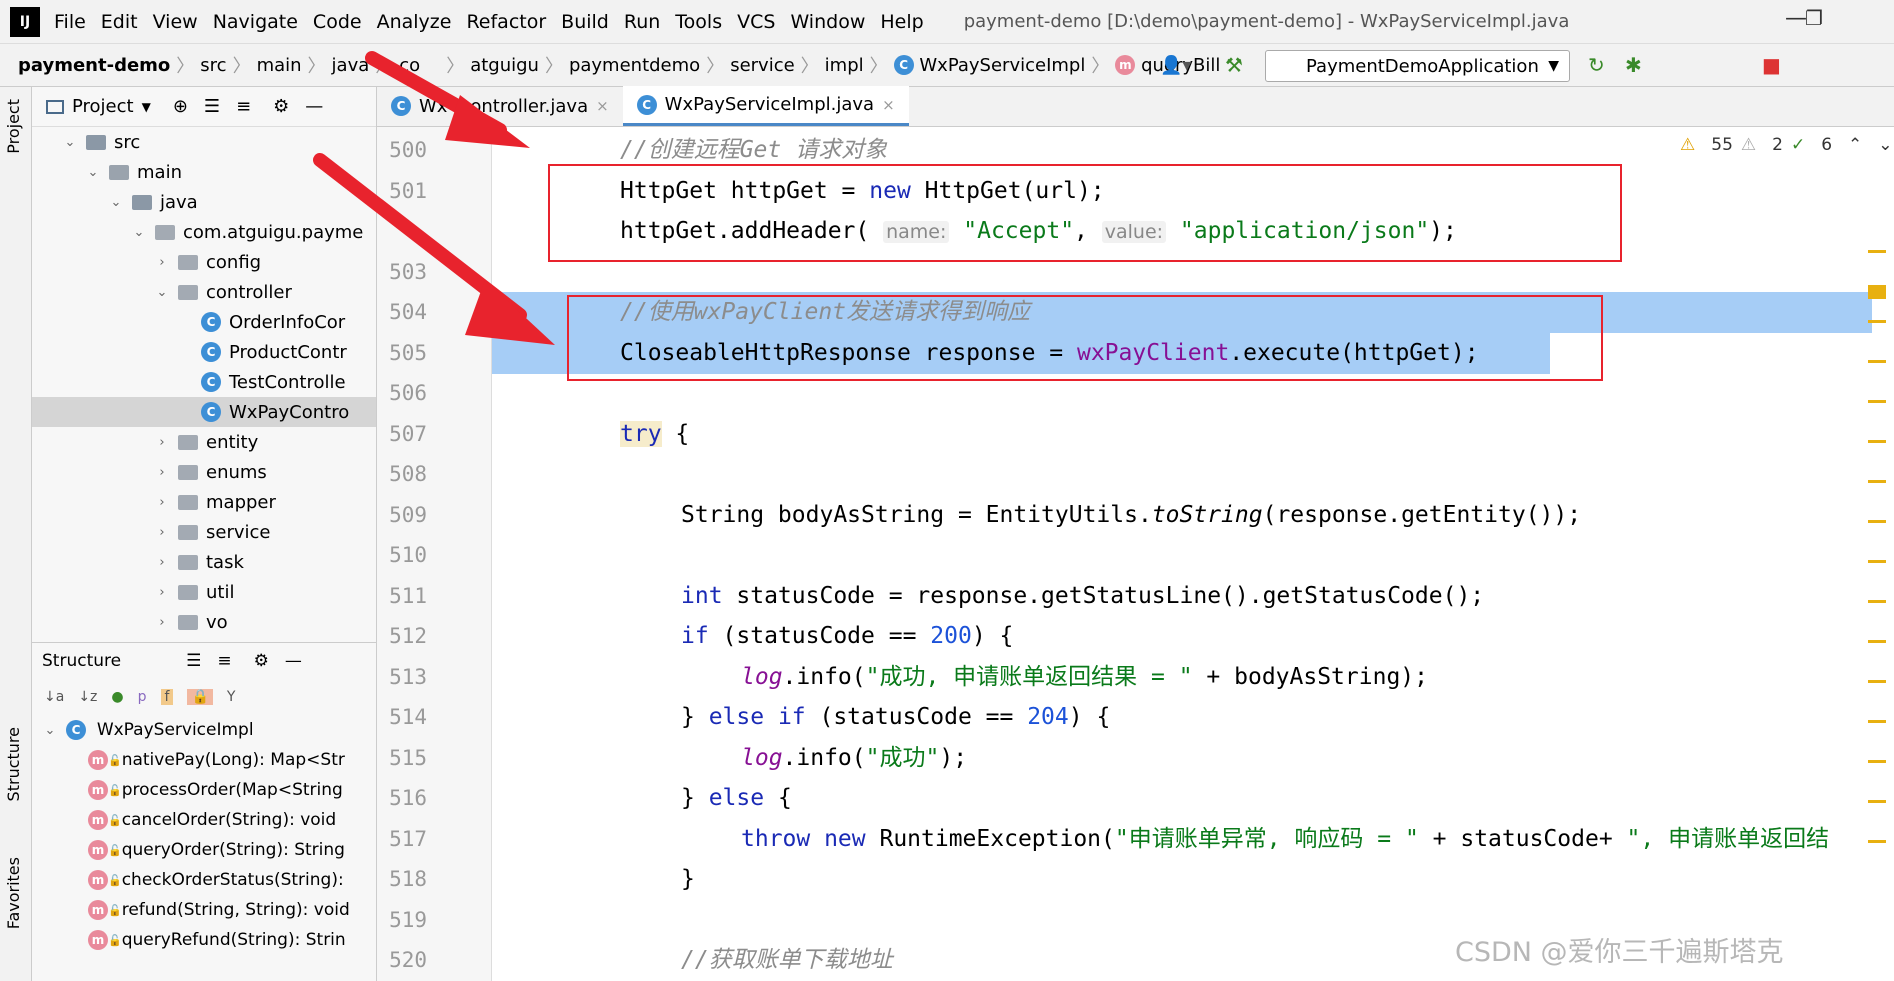 The width and height of the screenshot is (1894, 981). Describe the element at coordinates (787, 960) in the screenshot. I see `code-comment: //获取账单下载地址` at that location.